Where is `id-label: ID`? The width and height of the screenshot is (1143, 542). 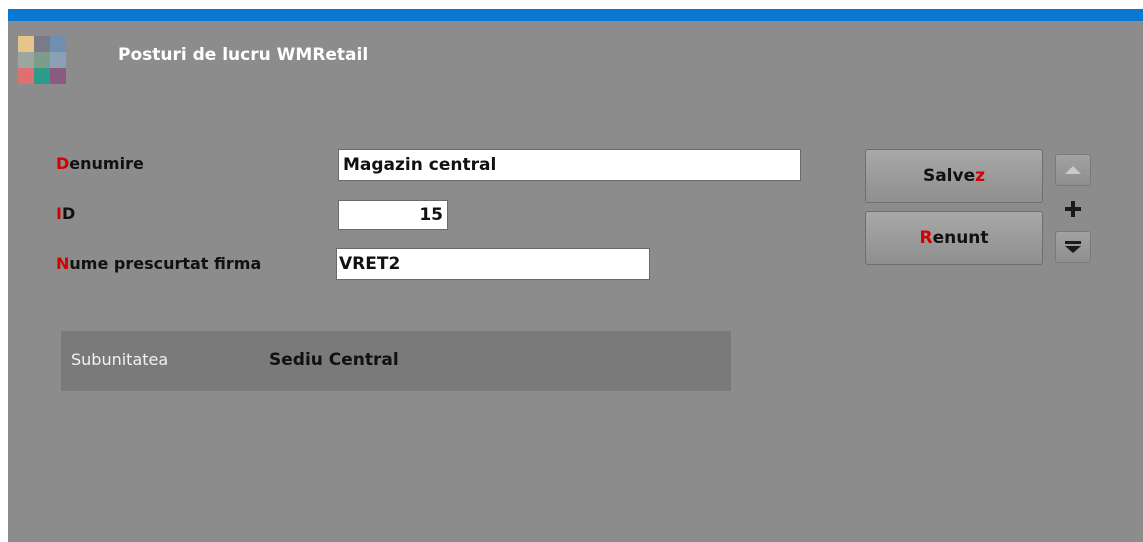 id-label: ID is located at coordinates (65, 213).